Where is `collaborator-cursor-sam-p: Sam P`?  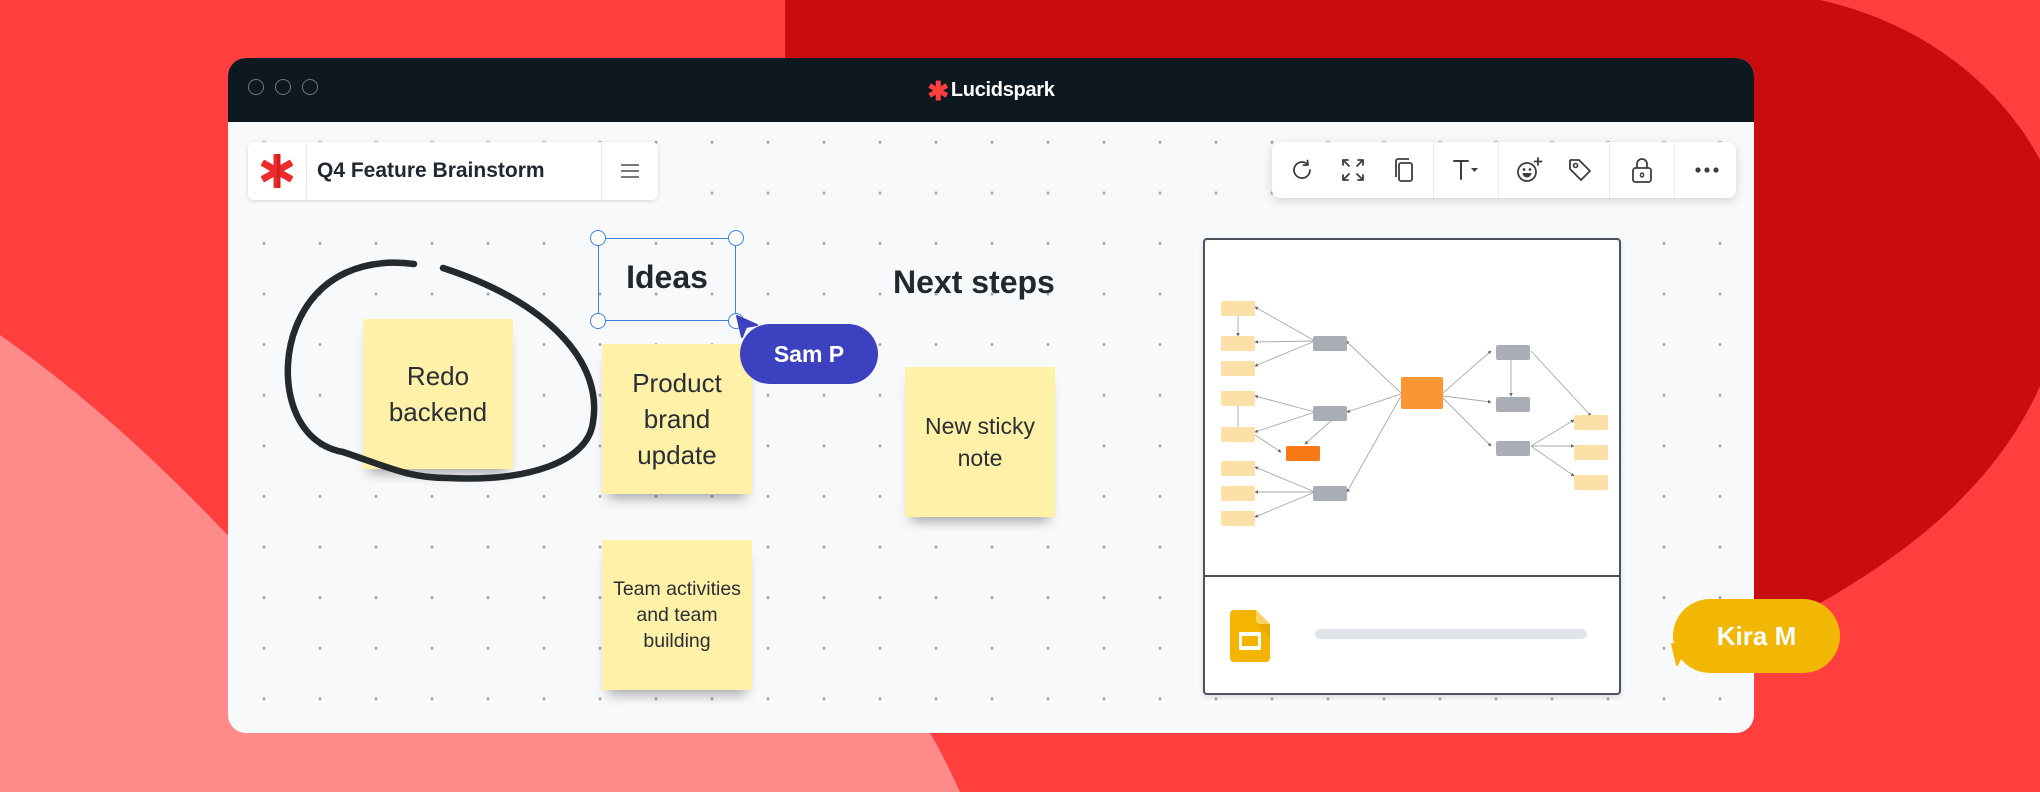 collaborator-cursor-sam-p: Sam P is located at coordinates (809, 354).